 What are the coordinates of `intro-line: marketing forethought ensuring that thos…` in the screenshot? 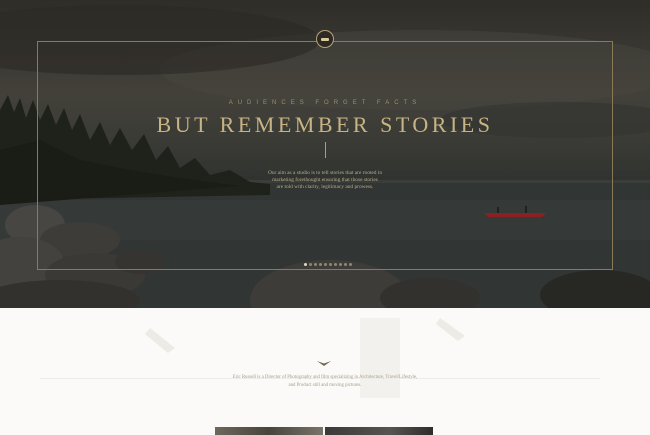 It's located at (325, 180).